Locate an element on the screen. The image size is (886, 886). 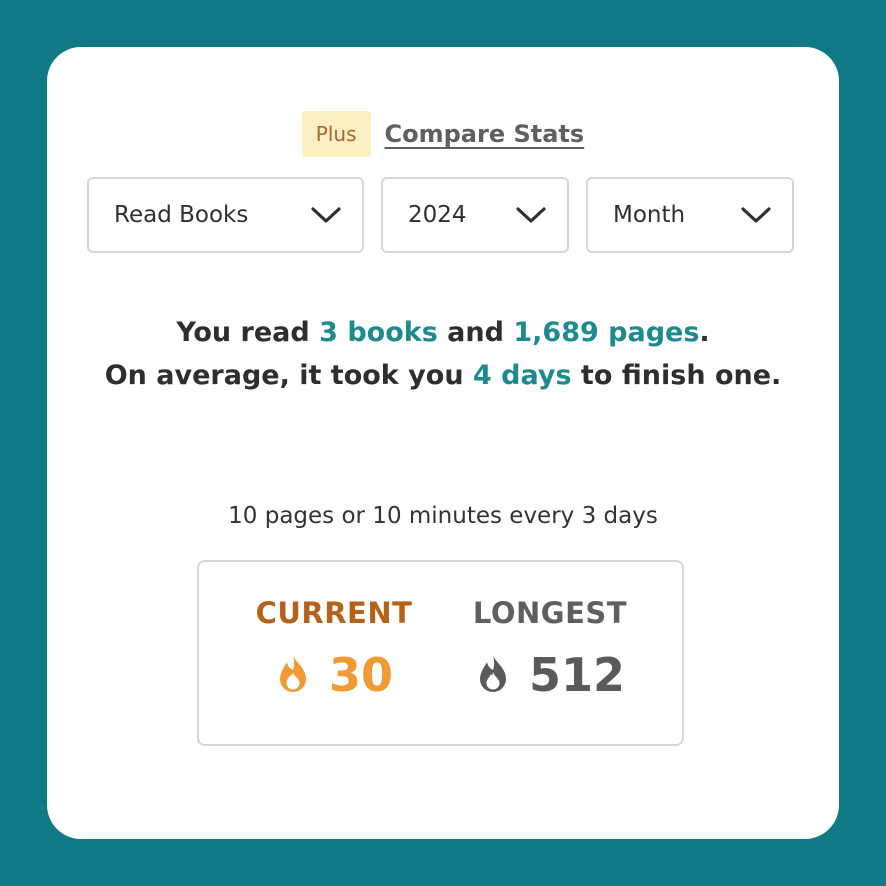
longest-streak-value: 512 is located at coordinates (577, 675).